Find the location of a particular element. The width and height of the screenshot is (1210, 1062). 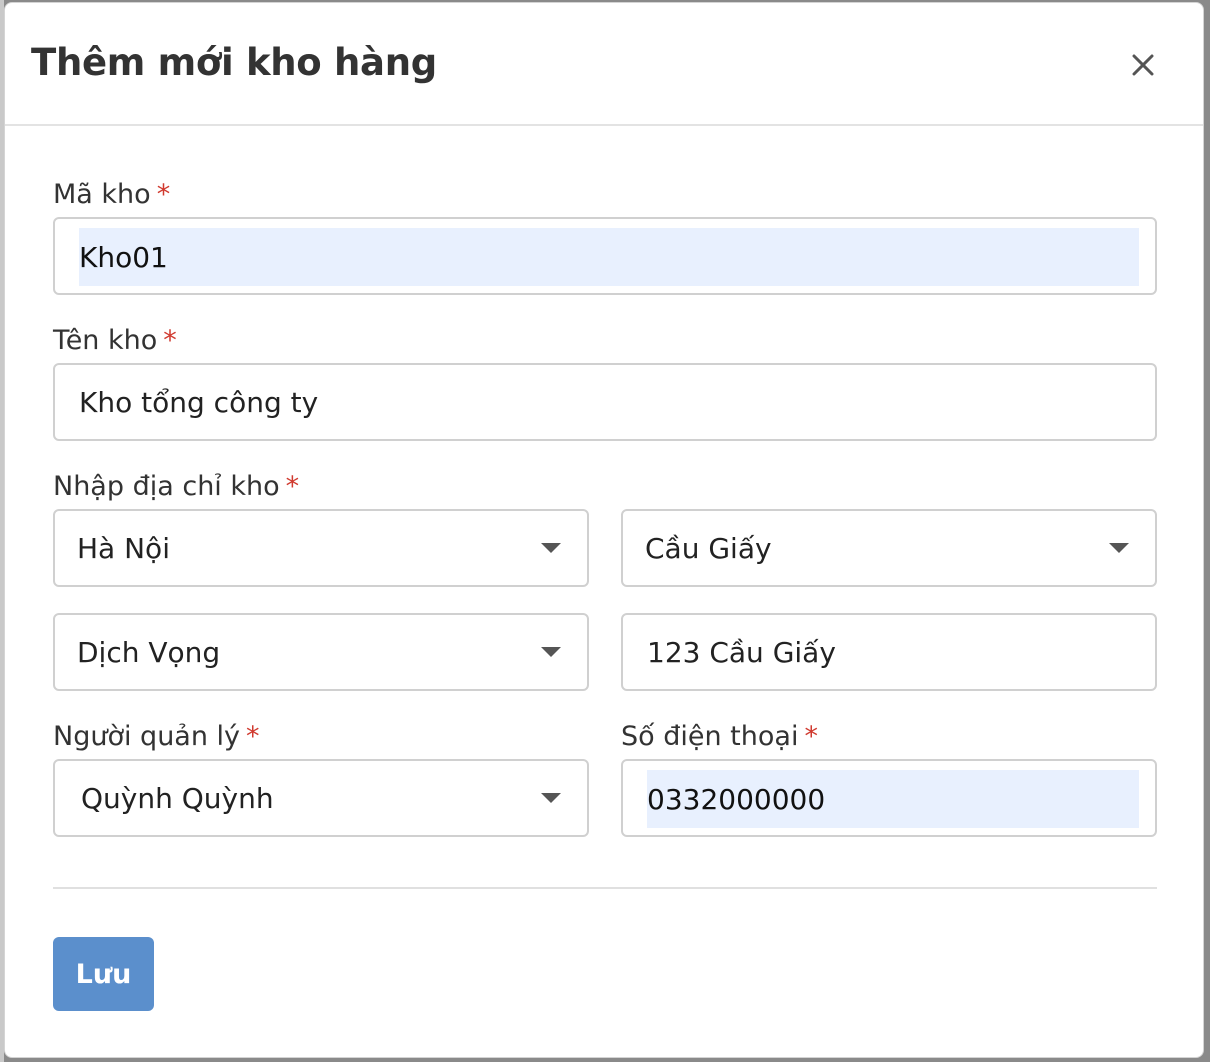

warehouse-name-input: Kho tổng công ty is located at coordinates (605, 402).